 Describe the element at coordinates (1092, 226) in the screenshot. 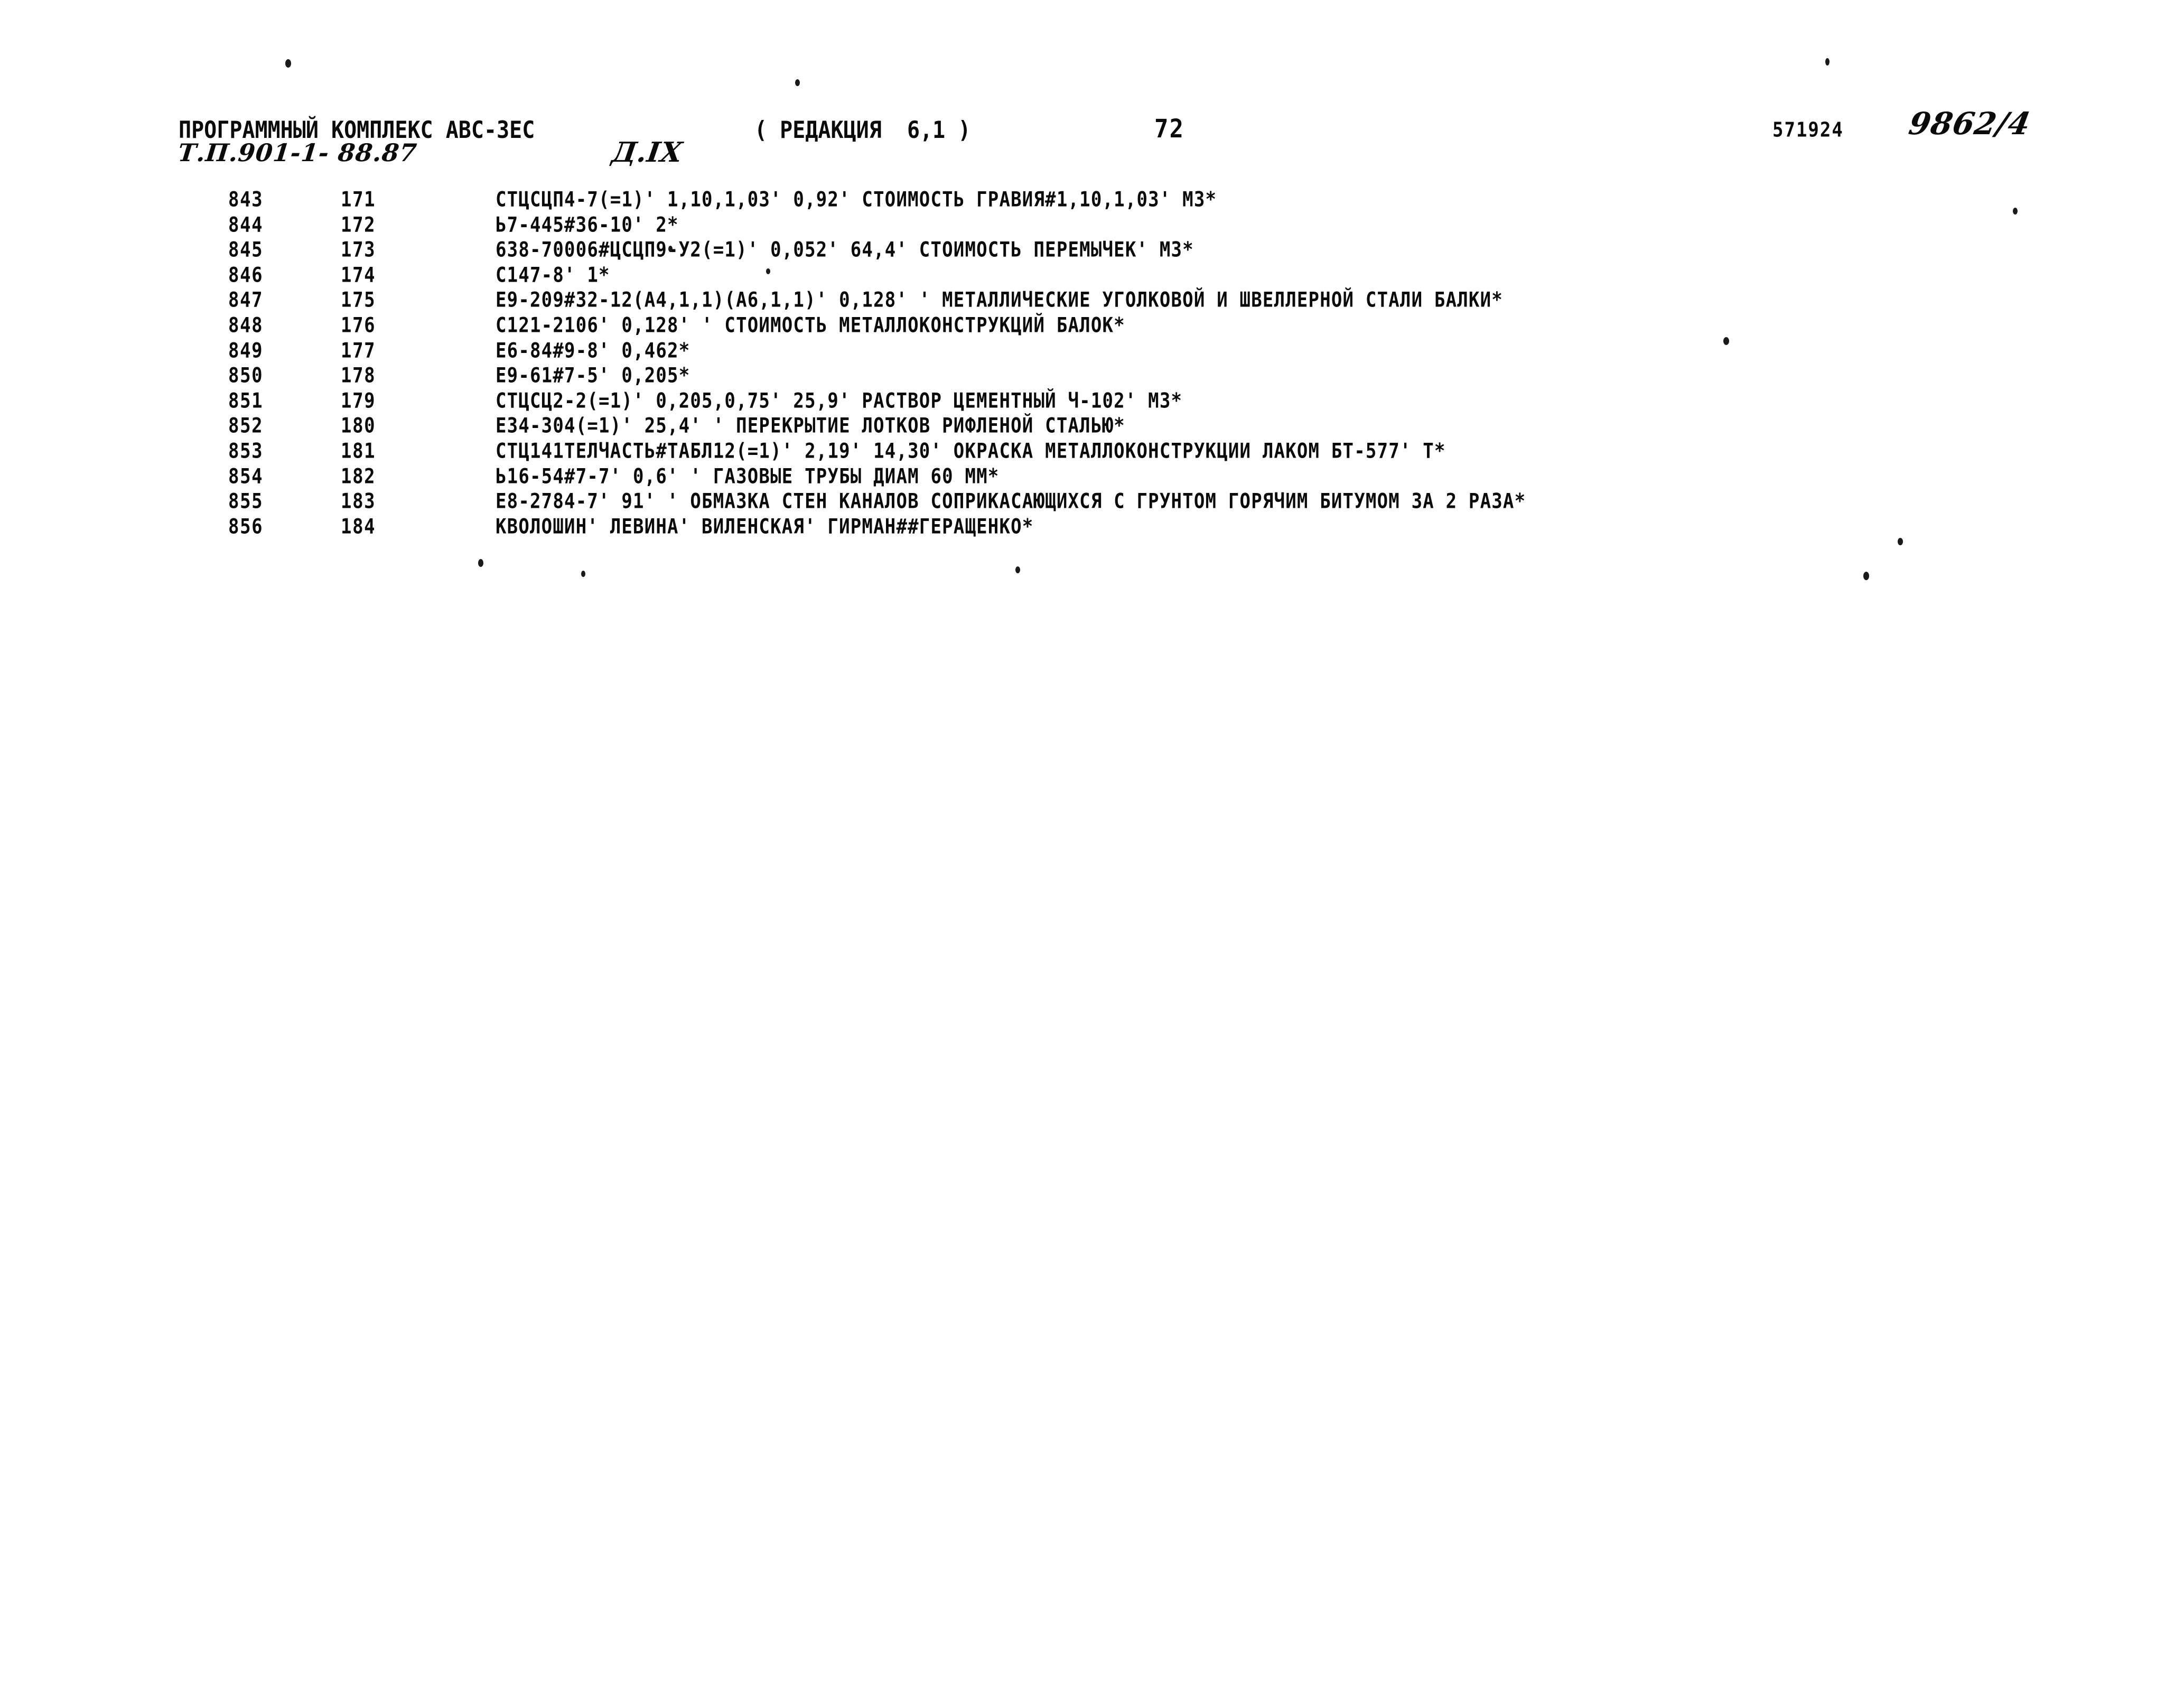

I see `listing-row: 844 172 Ь7-445#36-10' 2*` at that location.